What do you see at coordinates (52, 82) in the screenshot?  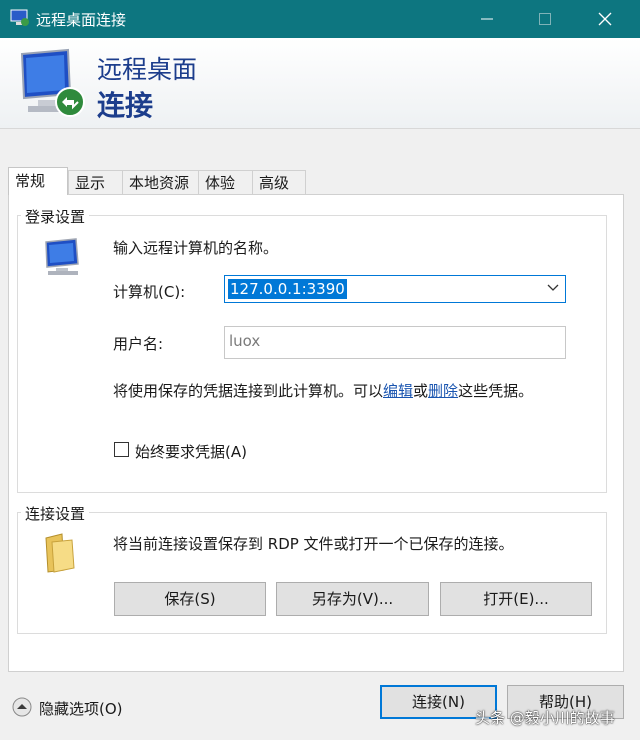 I see `monitor-connection-icon` at bounding box center [52, 82].